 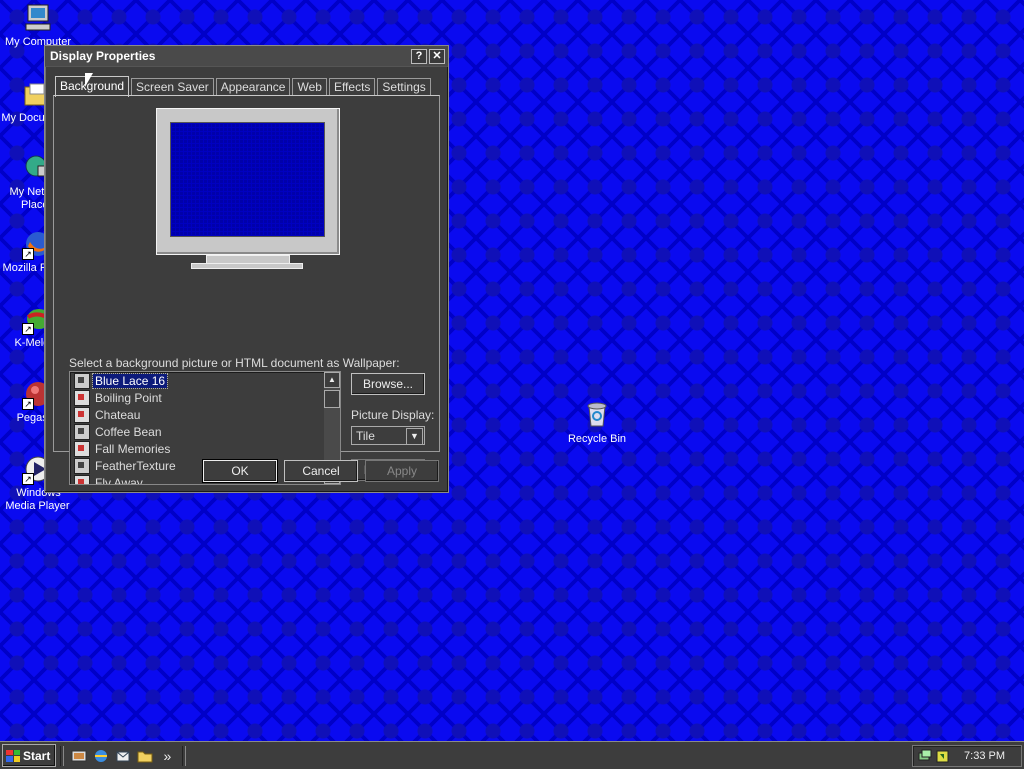 I want to click on ok-button: OK, so click(x=240, y=471).